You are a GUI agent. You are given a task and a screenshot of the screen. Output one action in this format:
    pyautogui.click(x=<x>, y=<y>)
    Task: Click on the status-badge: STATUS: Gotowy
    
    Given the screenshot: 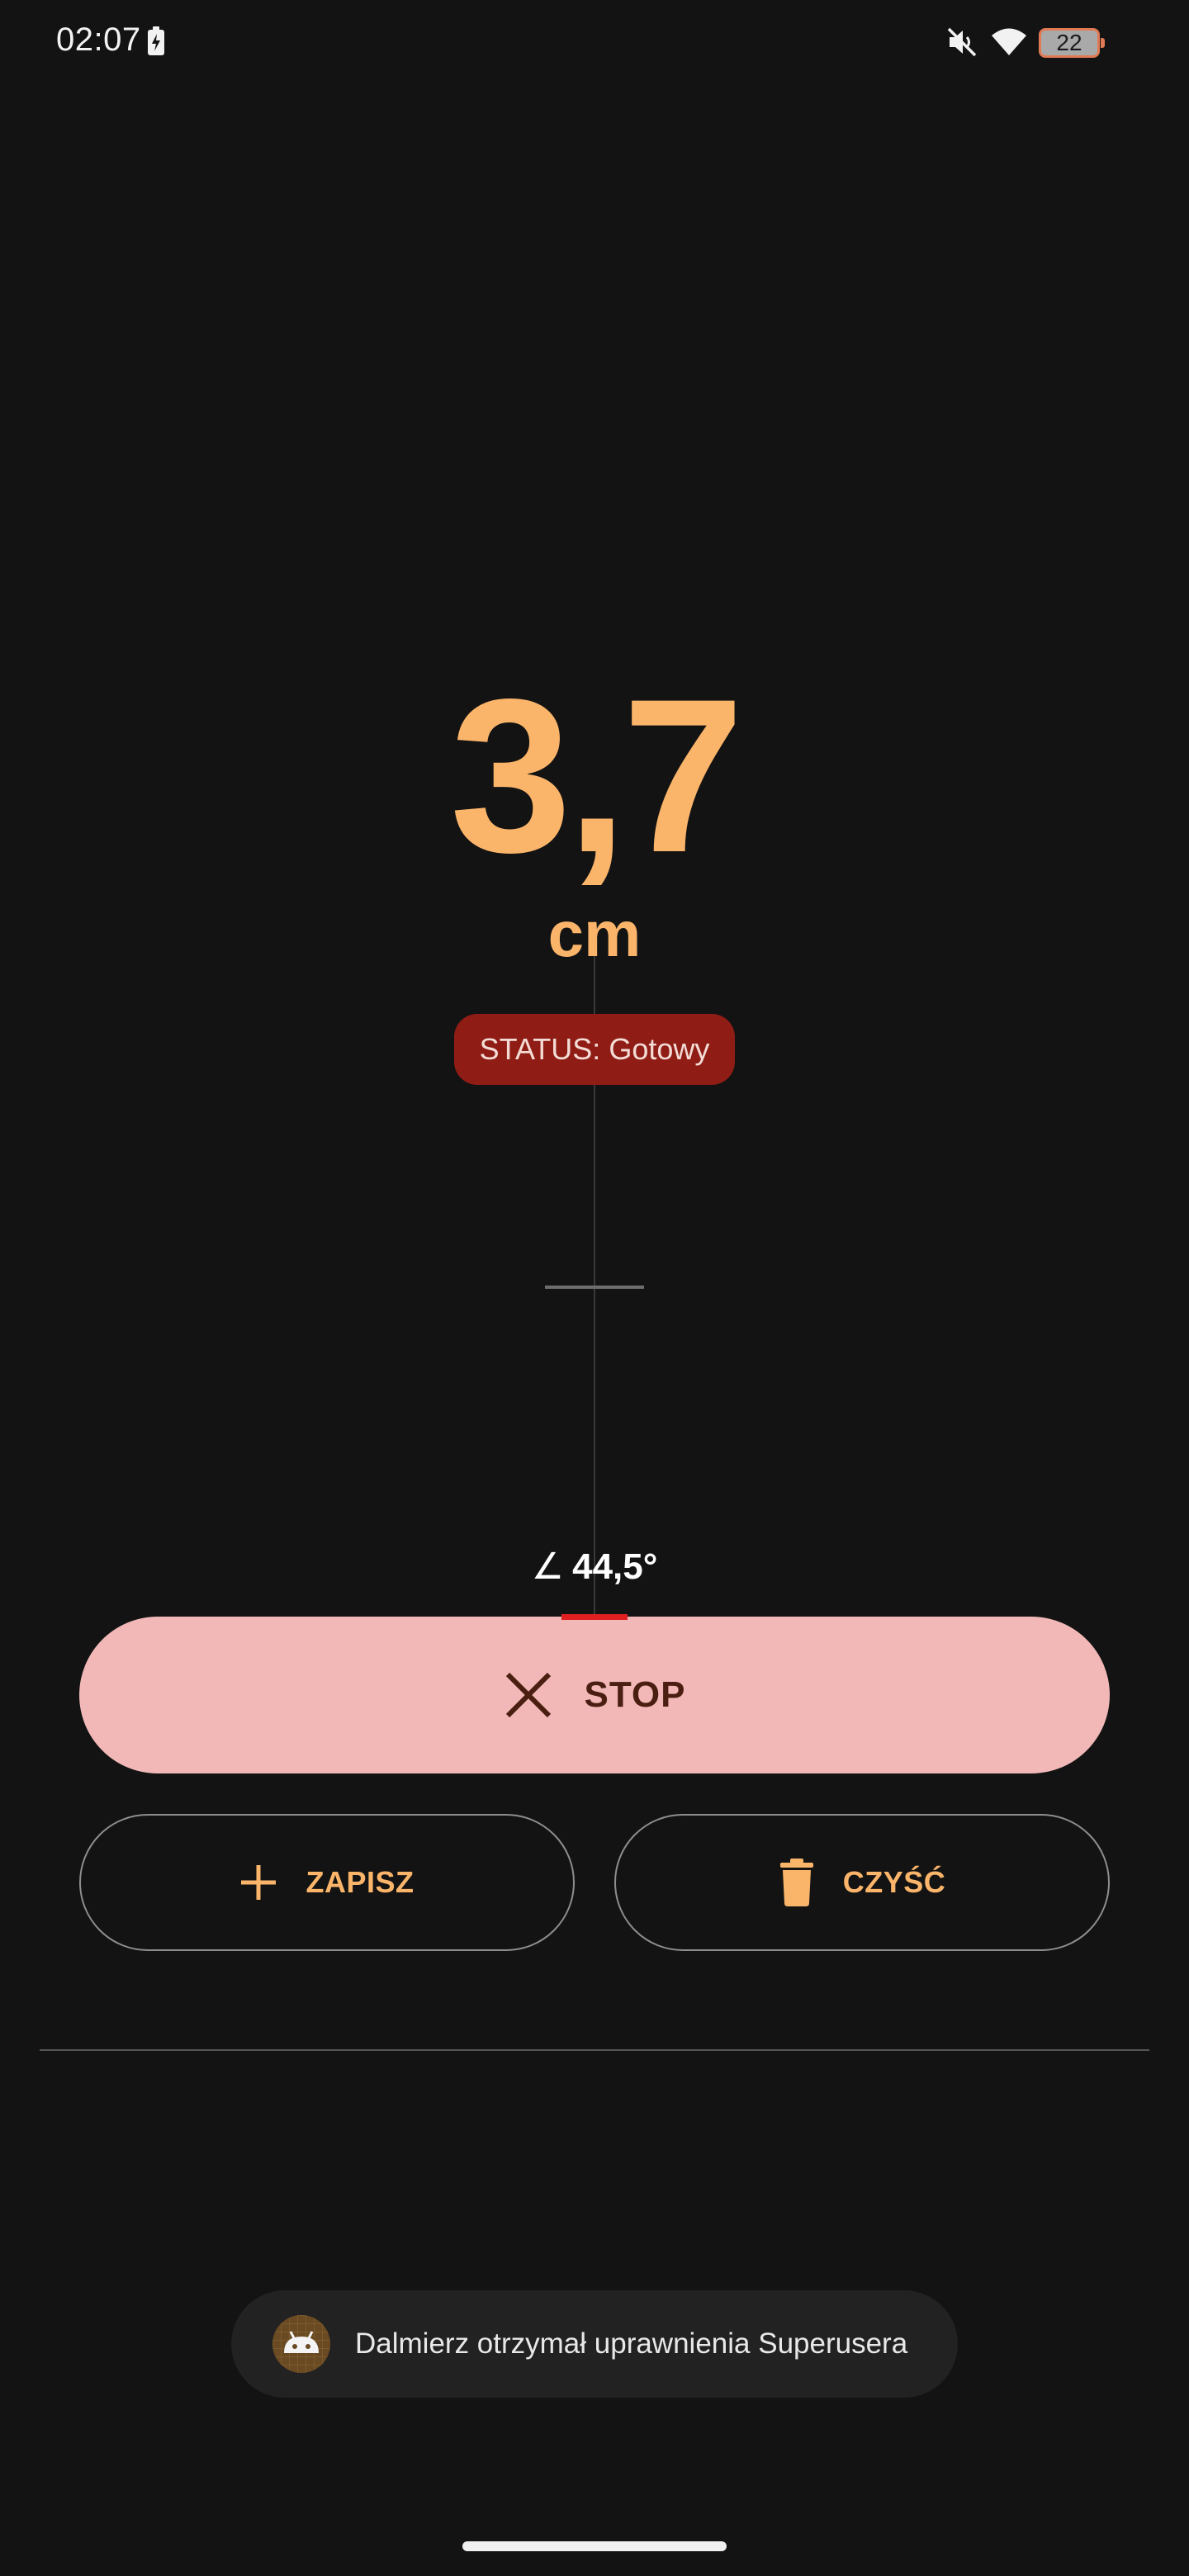 What is the action you would take?
    pyautogui.click(x=594, y=1049)
    